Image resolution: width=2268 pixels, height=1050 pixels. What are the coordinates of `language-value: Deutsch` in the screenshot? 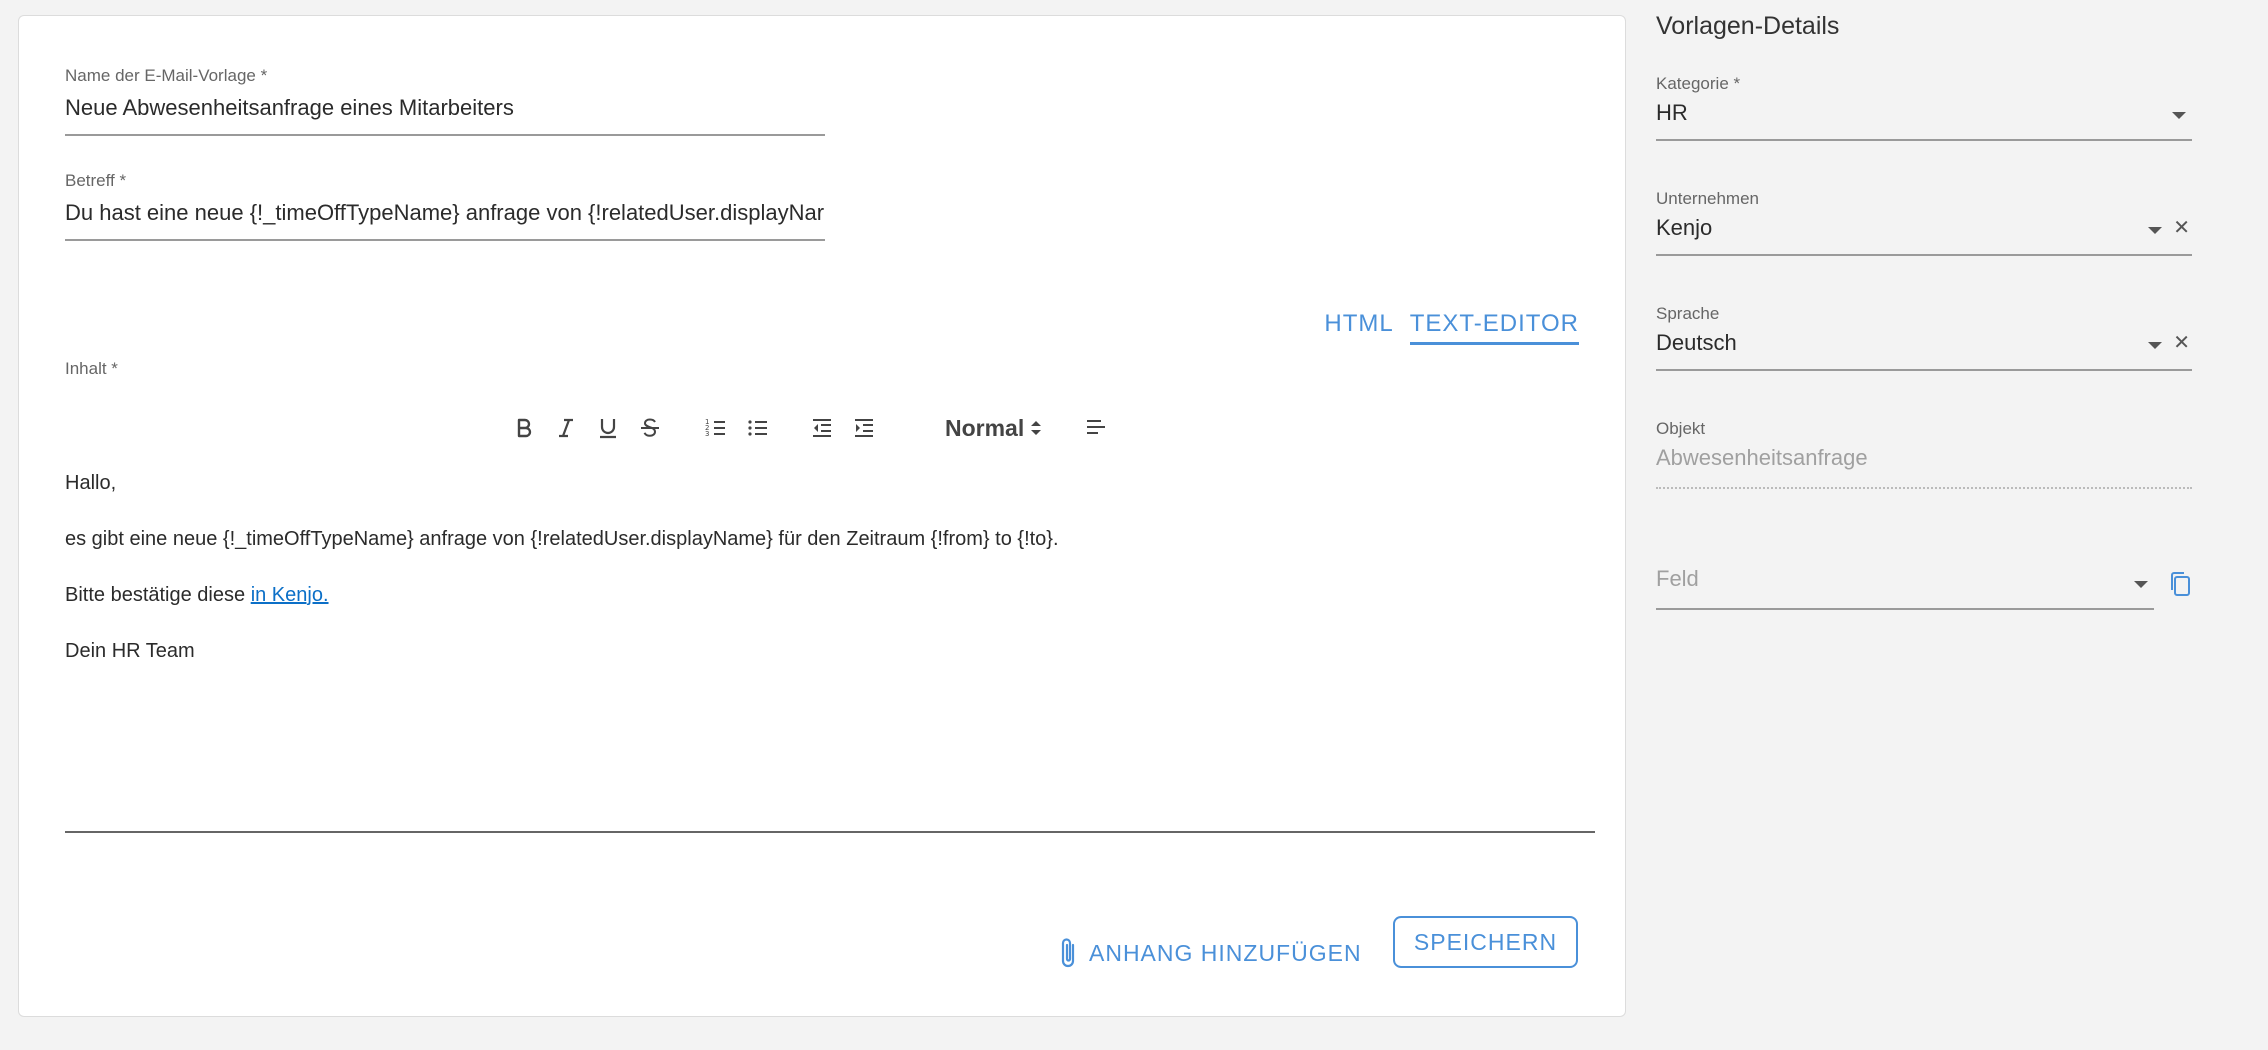 It's located at (1696, 342).